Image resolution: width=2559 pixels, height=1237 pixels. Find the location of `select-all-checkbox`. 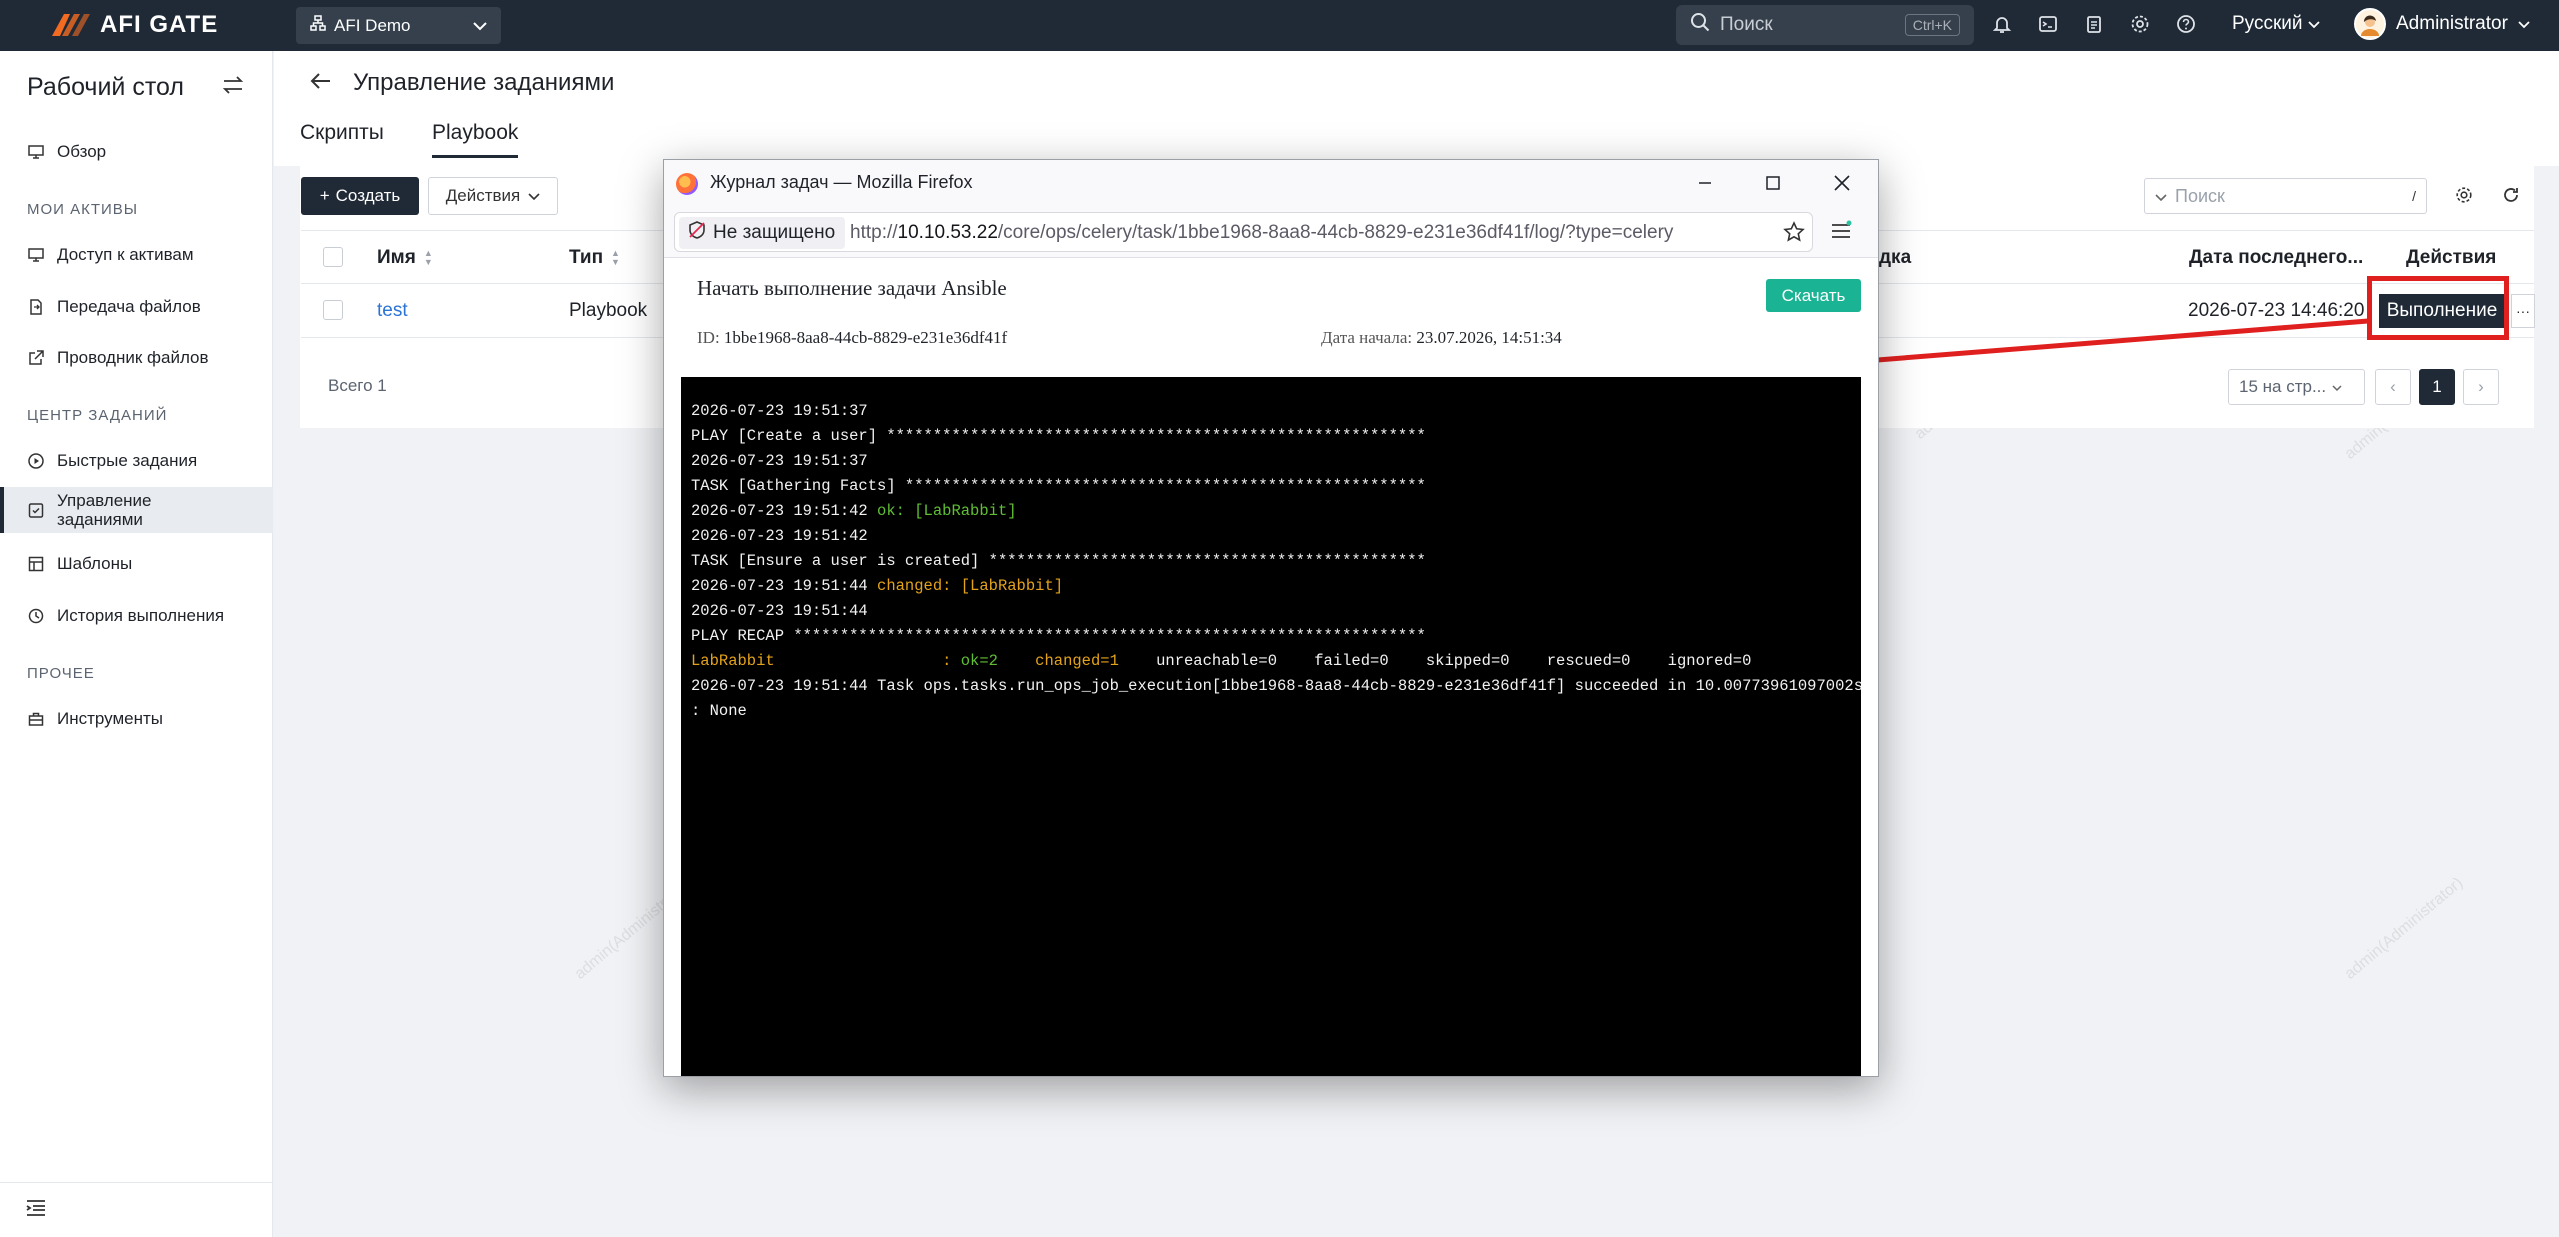

select-all-checkbox is located at coordinates (333, 257).